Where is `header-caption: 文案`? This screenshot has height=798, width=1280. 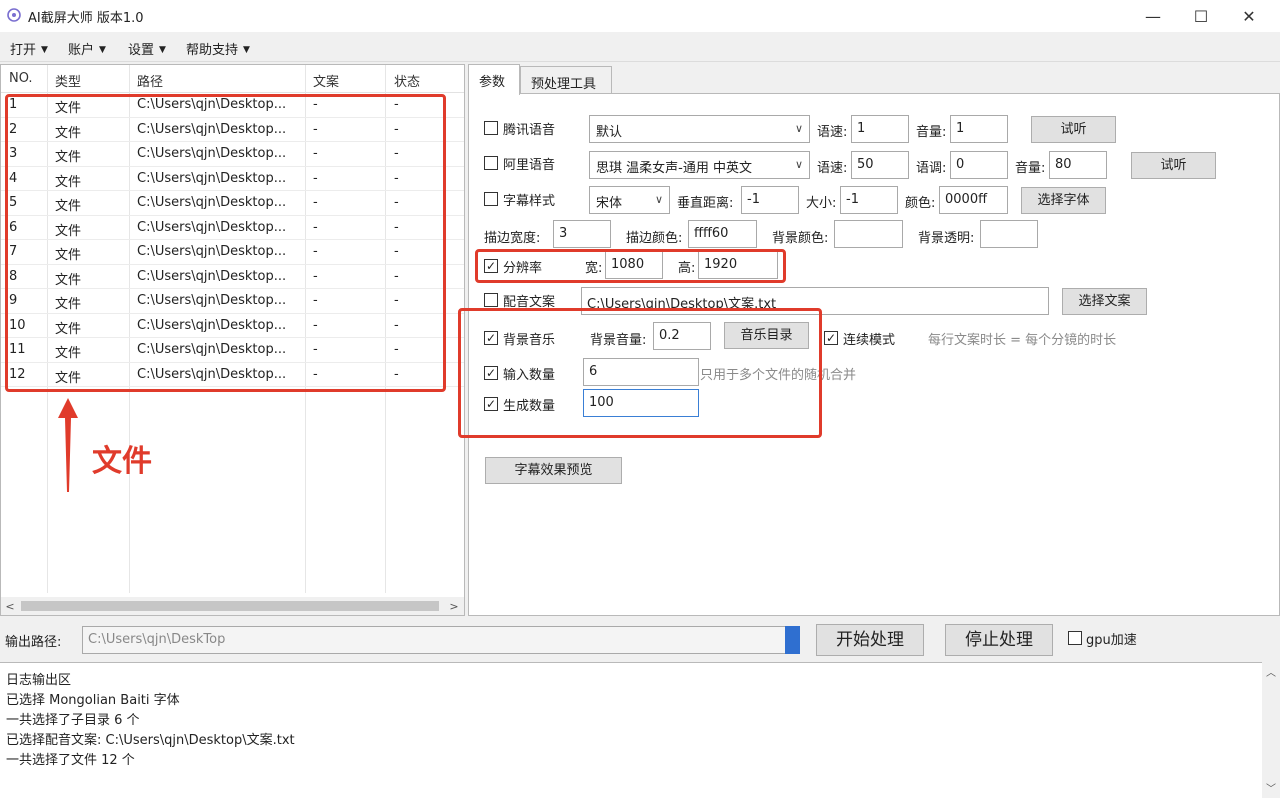
header-caption: 文案 is located at coordinates (326, 80).